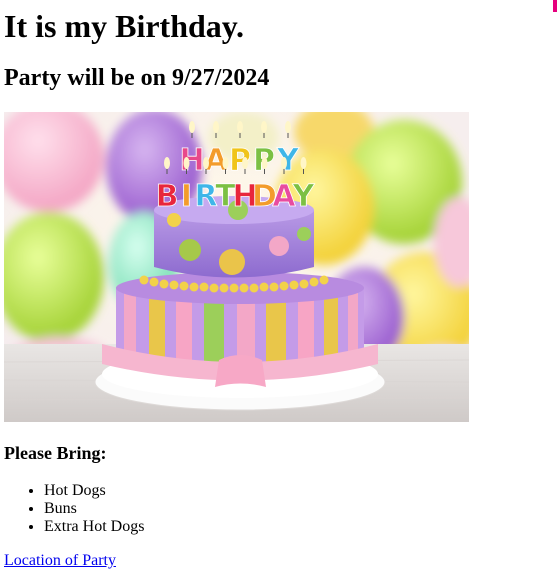 This screenshot has width=559, height=573. Describe the element at coordinates (55, 453) in the screenshot. I see `bring-list-label: Please Bring:` at that location.